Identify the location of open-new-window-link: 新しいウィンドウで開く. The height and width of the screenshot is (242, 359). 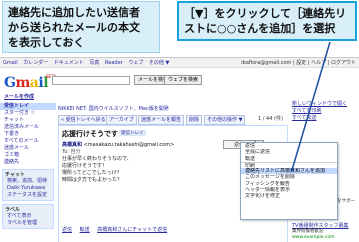
(325, 104).